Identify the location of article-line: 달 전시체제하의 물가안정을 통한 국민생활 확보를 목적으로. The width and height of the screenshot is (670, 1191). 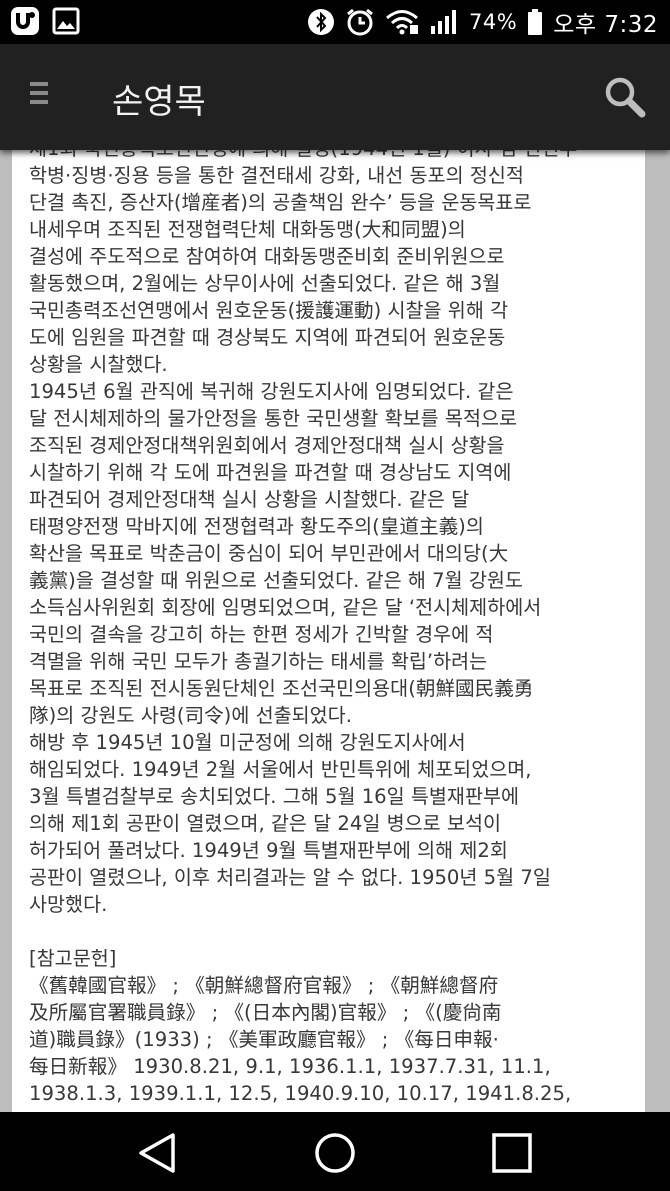
(273, 418).